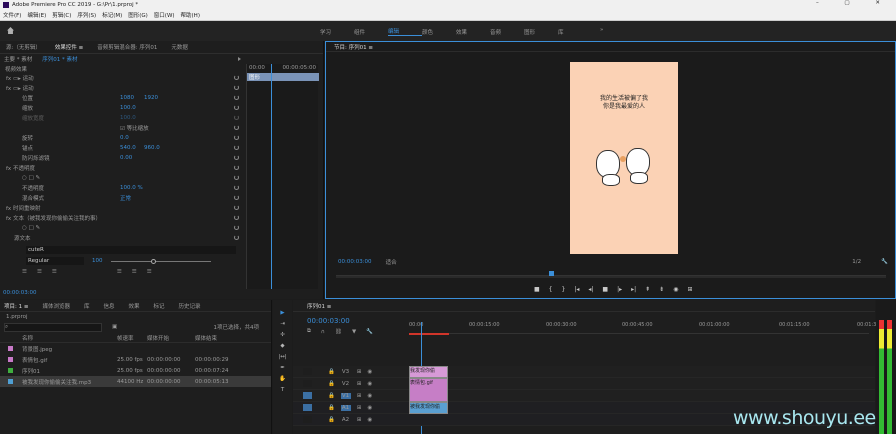 This screenshot has height=434, width=896. What do you see at coordinates (675, 289) in the screenshot?
I see `camera-icon: ◉` at bounding box center [675, 289].